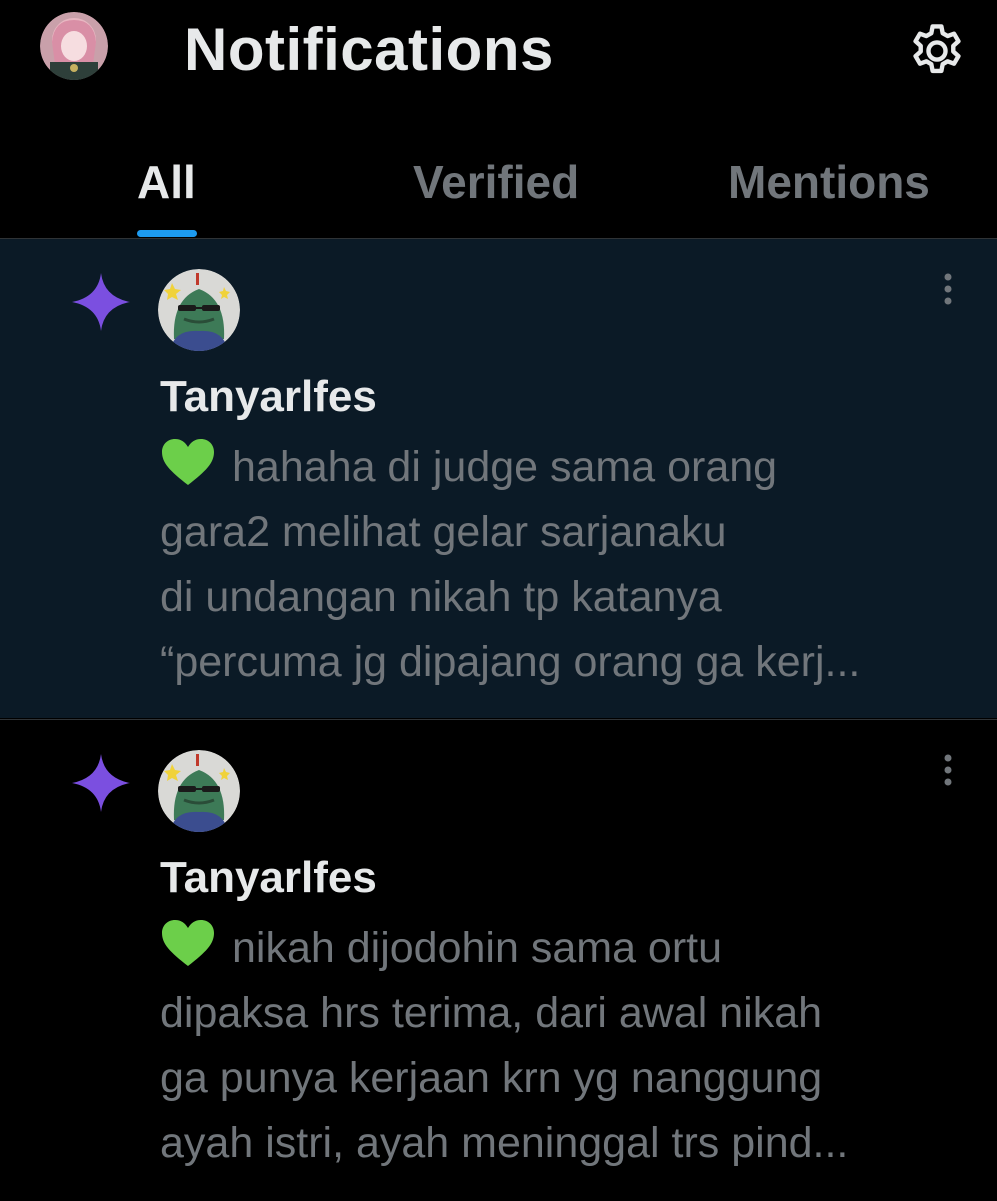  I want to click on tab-all: All, so click(166, 182).